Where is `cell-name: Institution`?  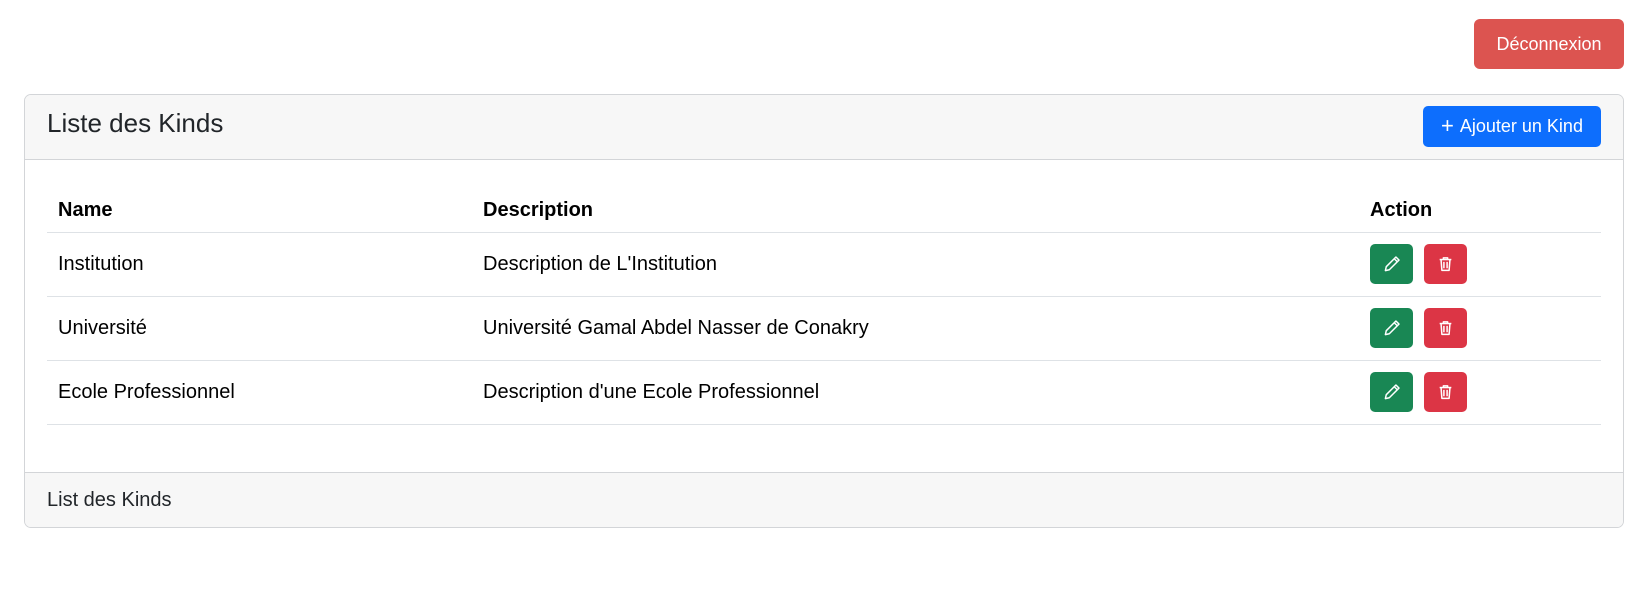 cell-name: Institution is located at coordinates (259, 264).